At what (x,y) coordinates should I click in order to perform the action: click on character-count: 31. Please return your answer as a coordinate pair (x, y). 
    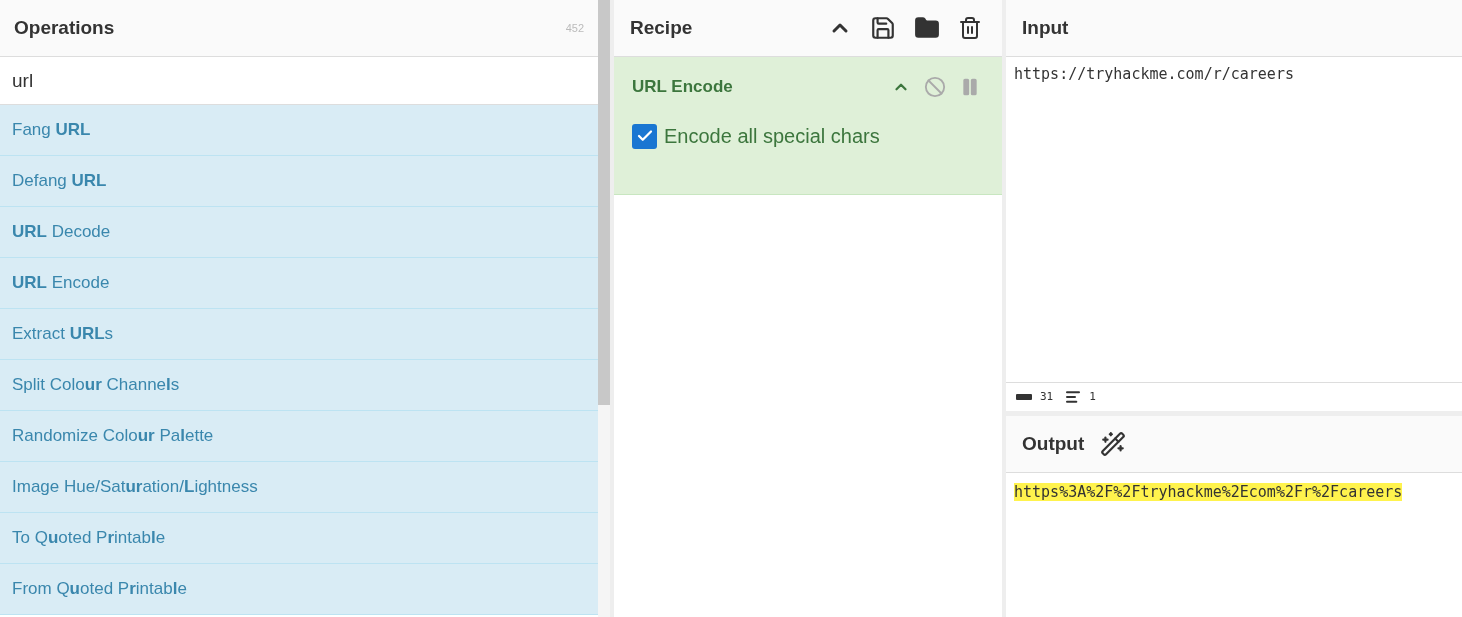
    Looking at the image, I should click on (1047, 396).